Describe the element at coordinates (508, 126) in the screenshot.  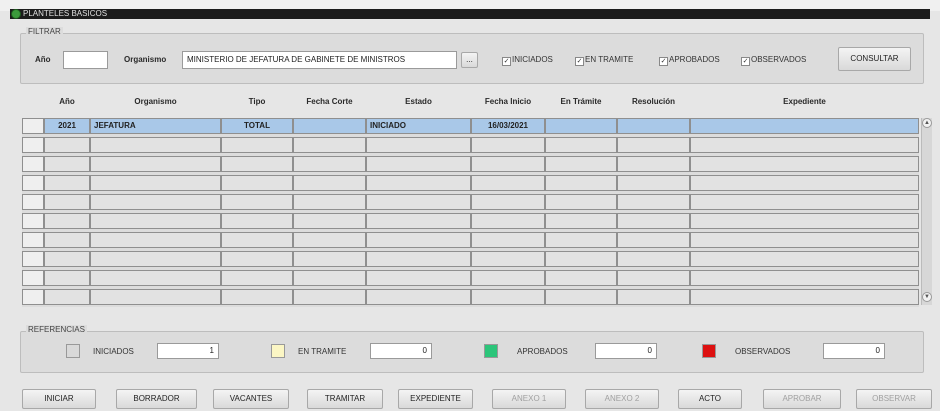
I see `cell-fecha-inicio: 16/03/2021` at that location.